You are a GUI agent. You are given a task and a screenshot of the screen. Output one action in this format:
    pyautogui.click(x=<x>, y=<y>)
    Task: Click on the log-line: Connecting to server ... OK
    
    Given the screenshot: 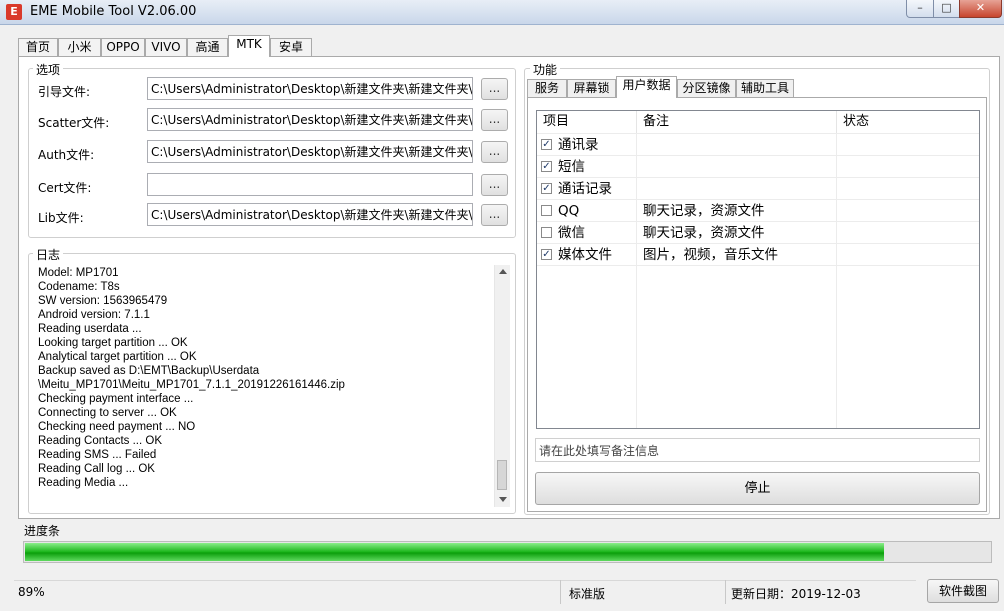 What is the action you would take?
    pyautogui.click(x=107, y=413)
    